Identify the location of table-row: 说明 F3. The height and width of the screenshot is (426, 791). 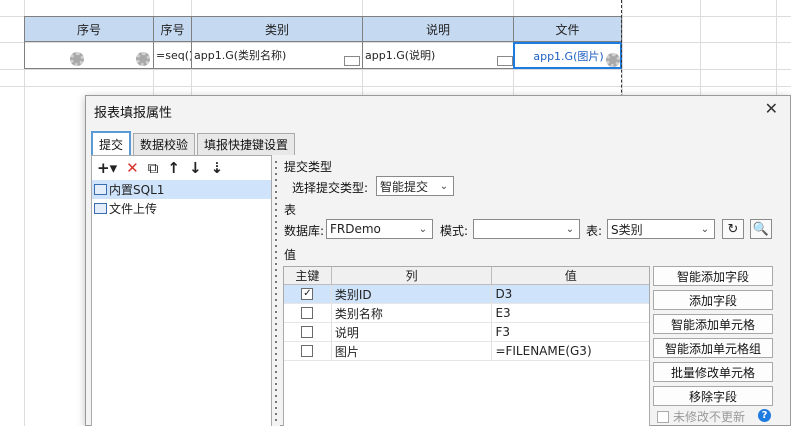
(466, 332).